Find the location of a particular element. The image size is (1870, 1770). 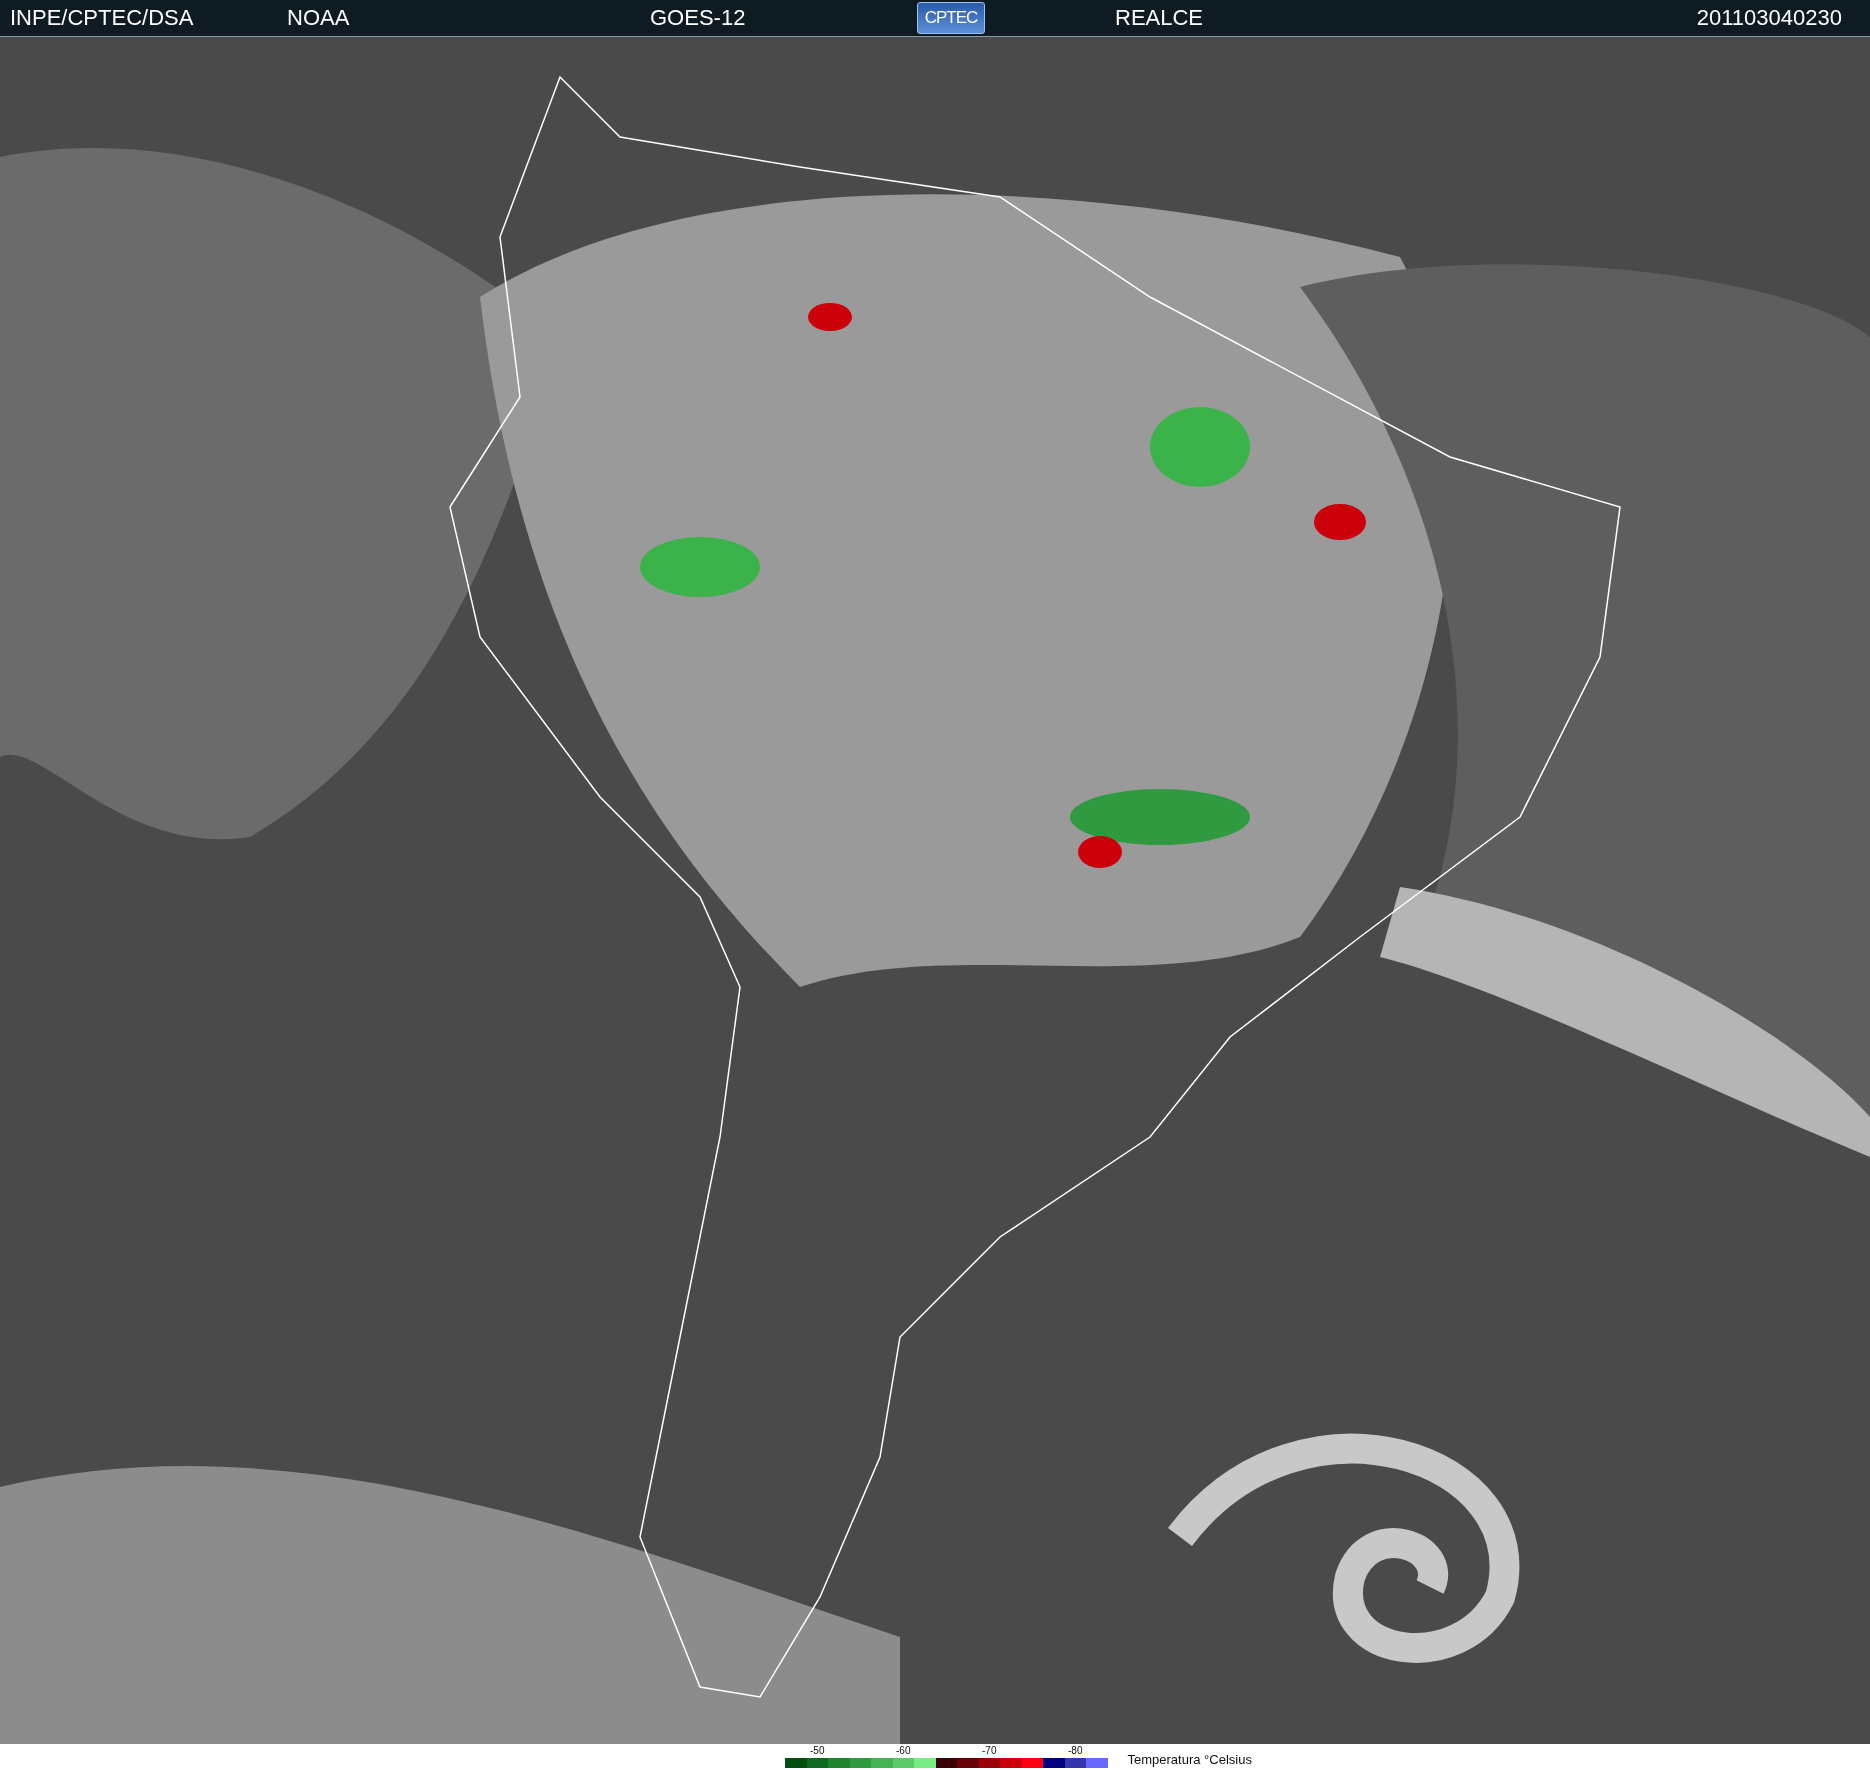

scale-tick-label: -70 is located at coordinates (989, 1751).